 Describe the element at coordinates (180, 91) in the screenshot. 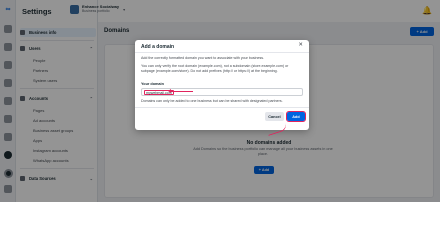

I see `annotation-arrow` at that location.